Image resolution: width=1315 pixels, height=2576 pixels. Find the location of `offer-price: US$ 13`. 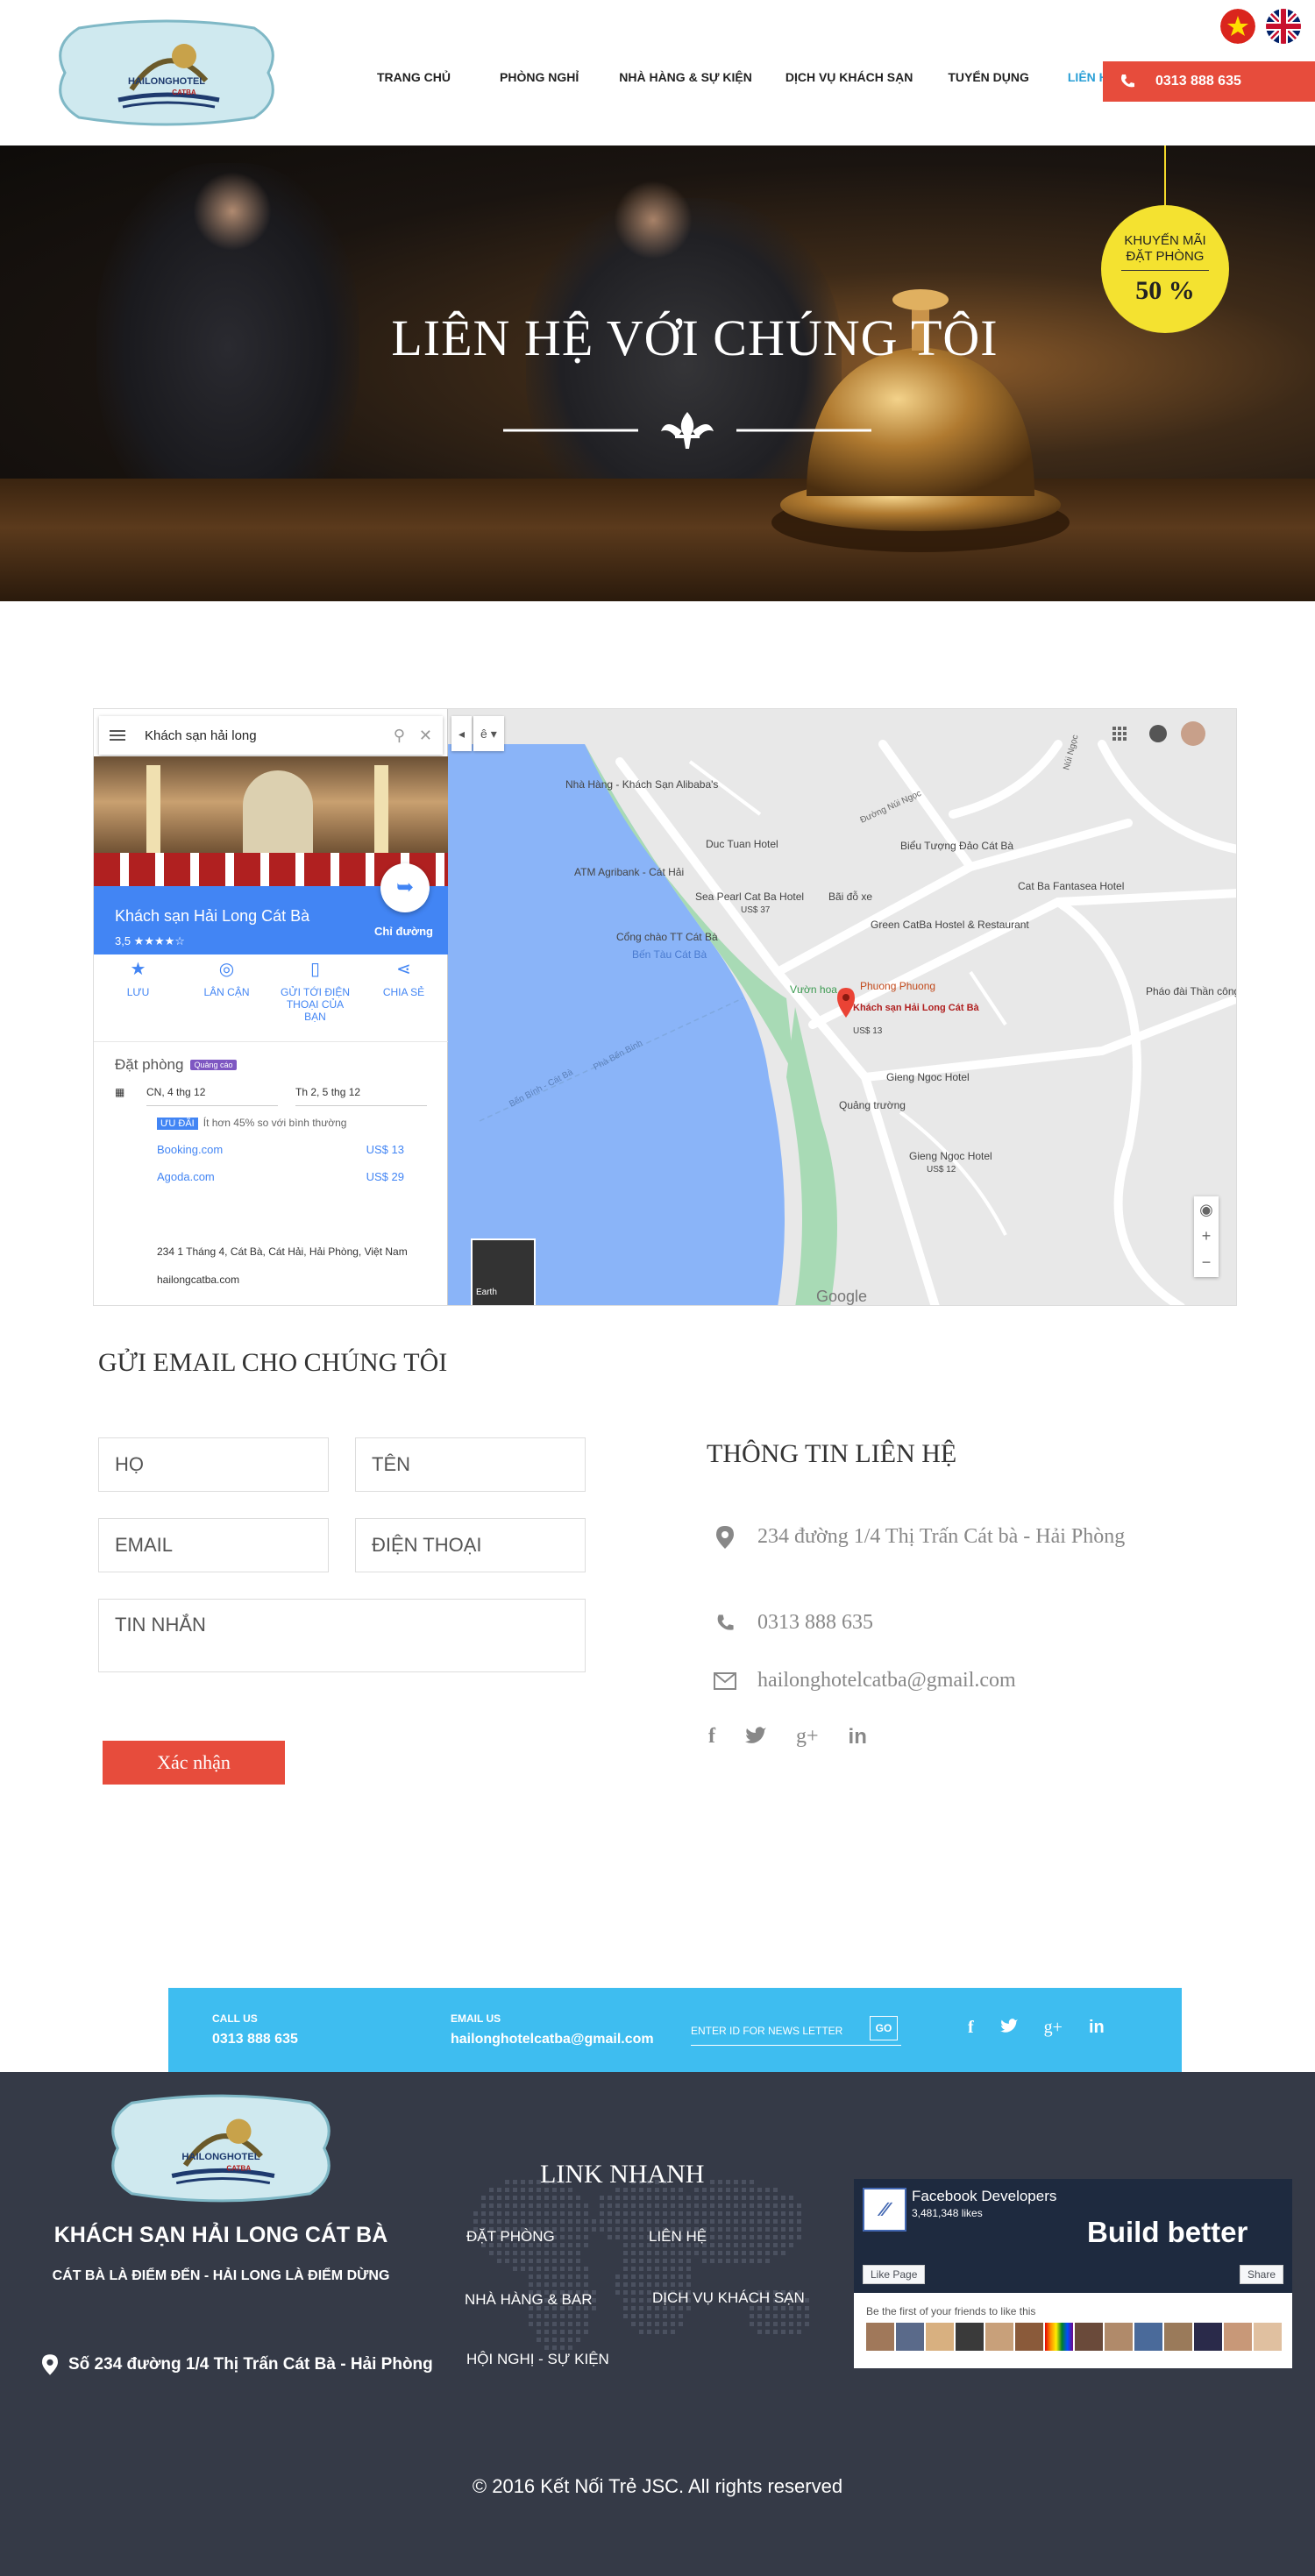

offer-price: US$ 13 is located at coordinates (385, 1149).